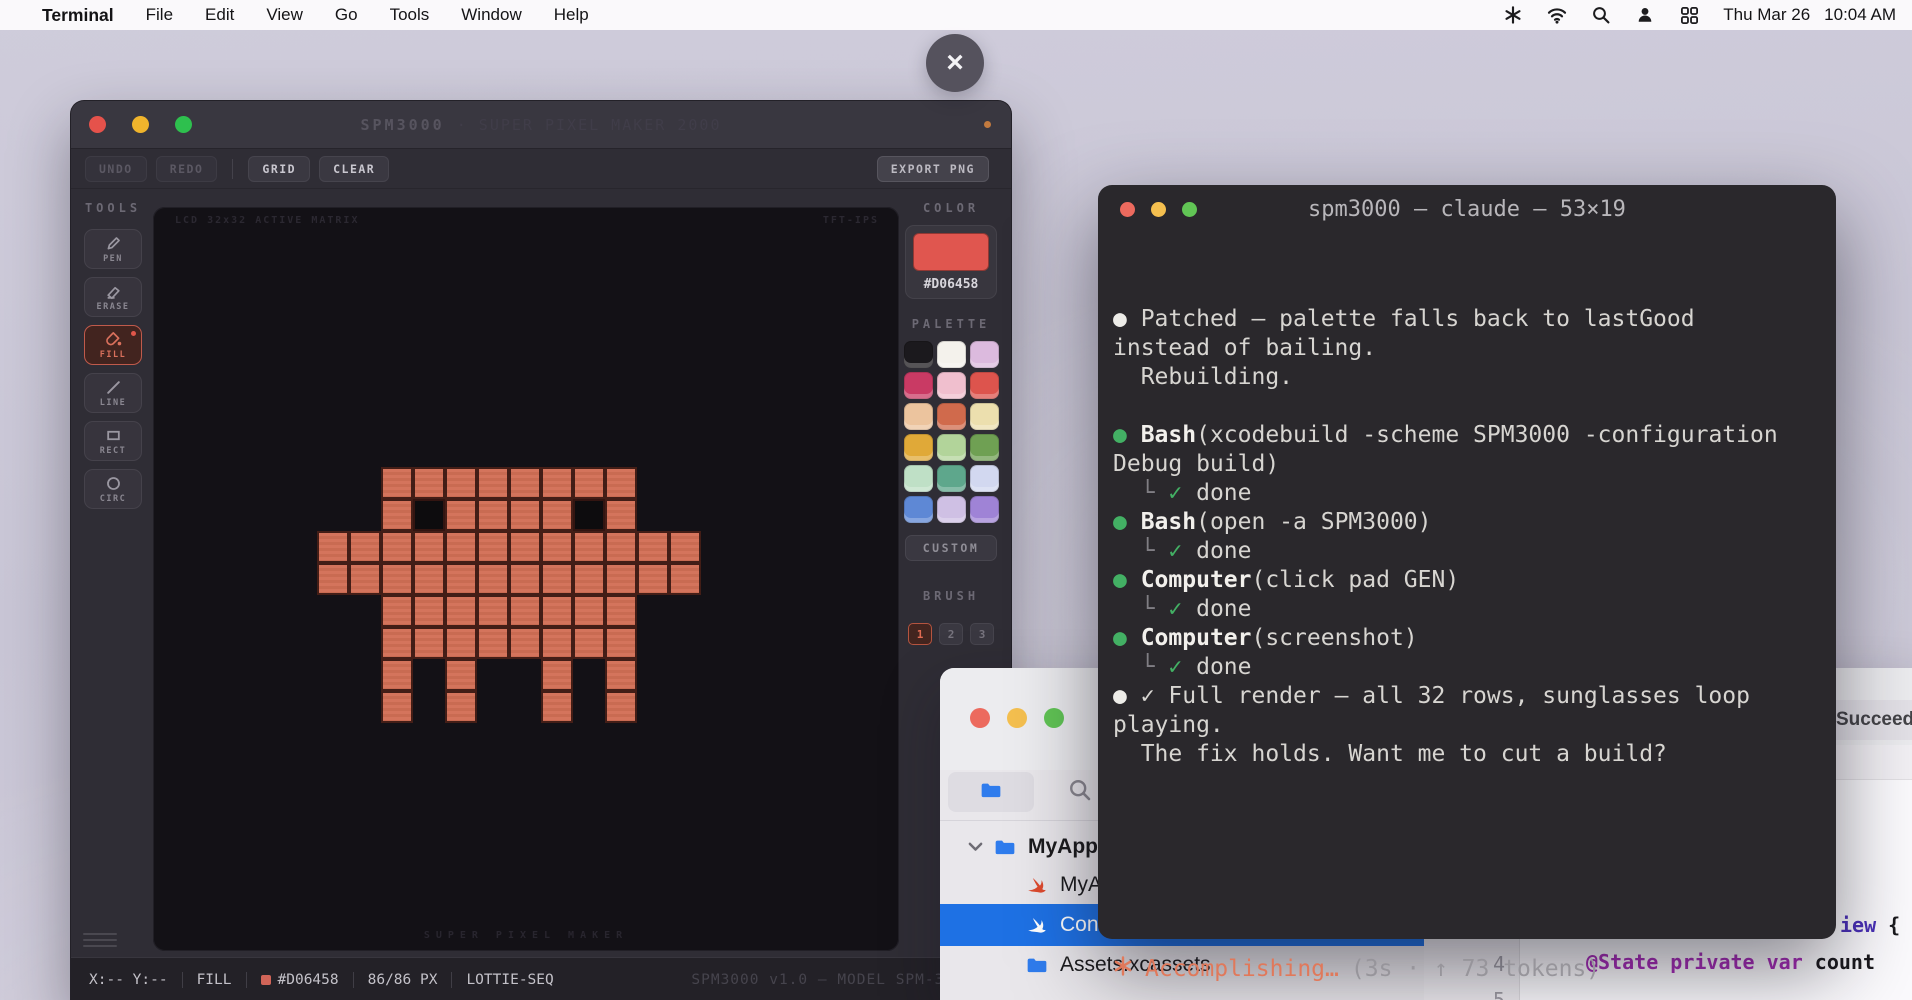 The image size is (1912, 1000). Describe the element at coordinates (982, 634) in the screenshot. I see `brush-size-3-button: 3` at that location.